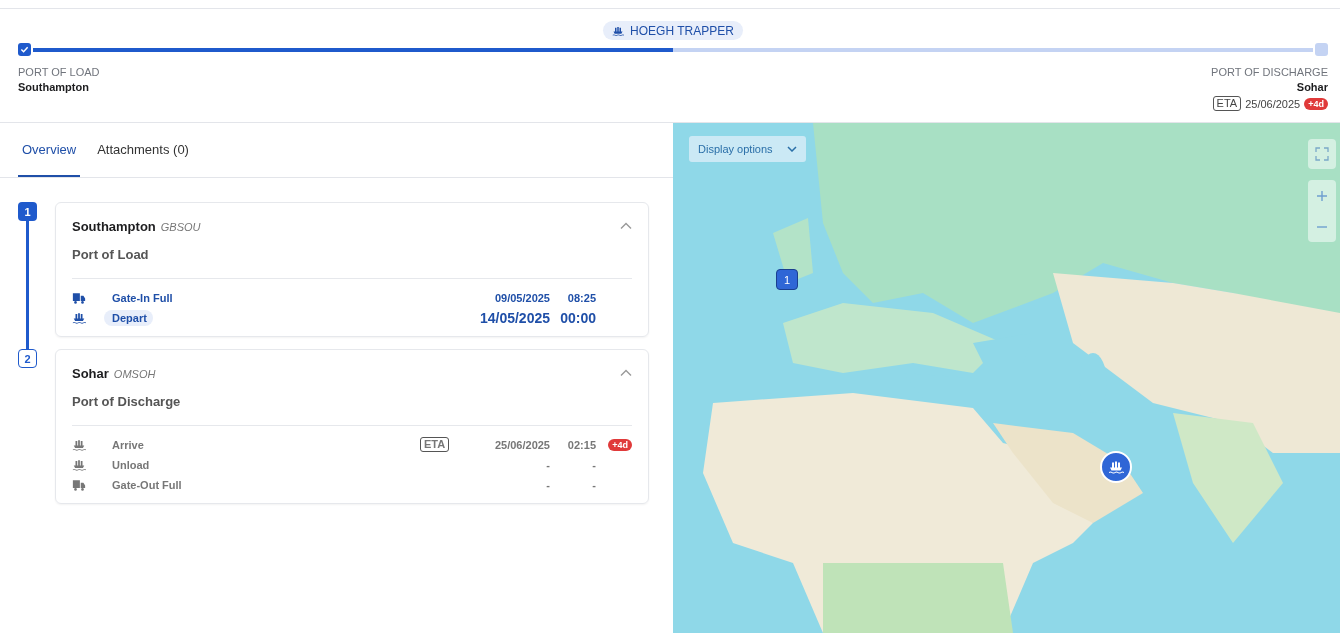 The height and width of the screenshot is (633, 1340). Describe the element at coordinates (59, 72) in the screenshot. I see `port-label: PORT OF LOAD` at that location.